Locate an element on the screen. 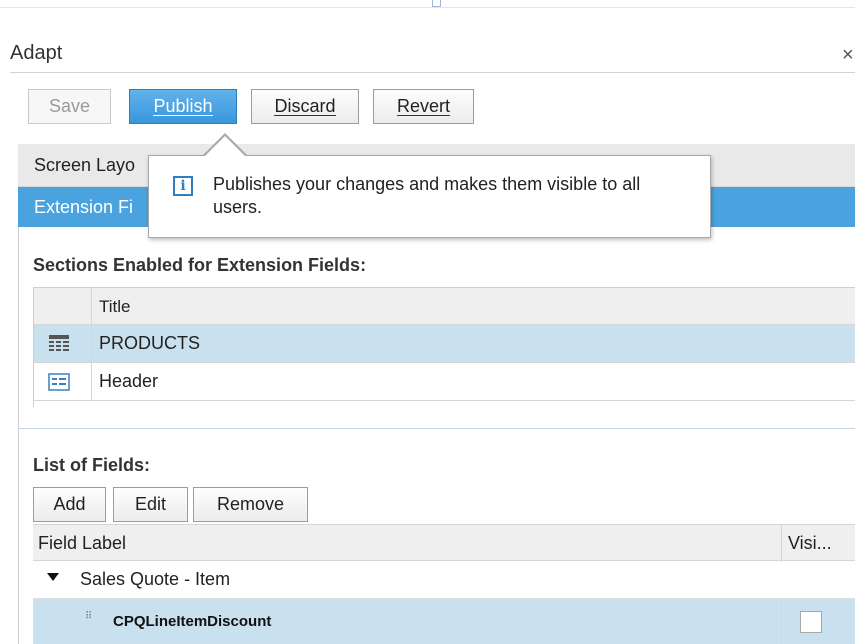 The height and width of the screenshot is (644, 855). table-icon is located at coordinates (59, 343).